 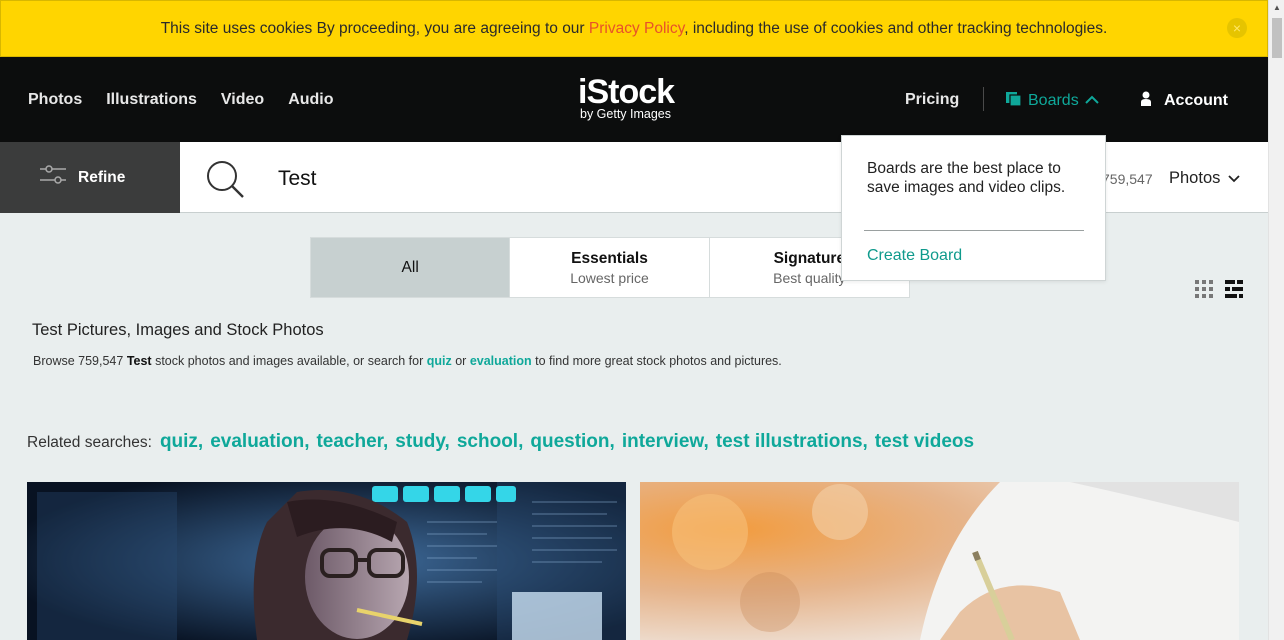 I want to click on related-test-videos: test videos, so click(x=924, y=442).